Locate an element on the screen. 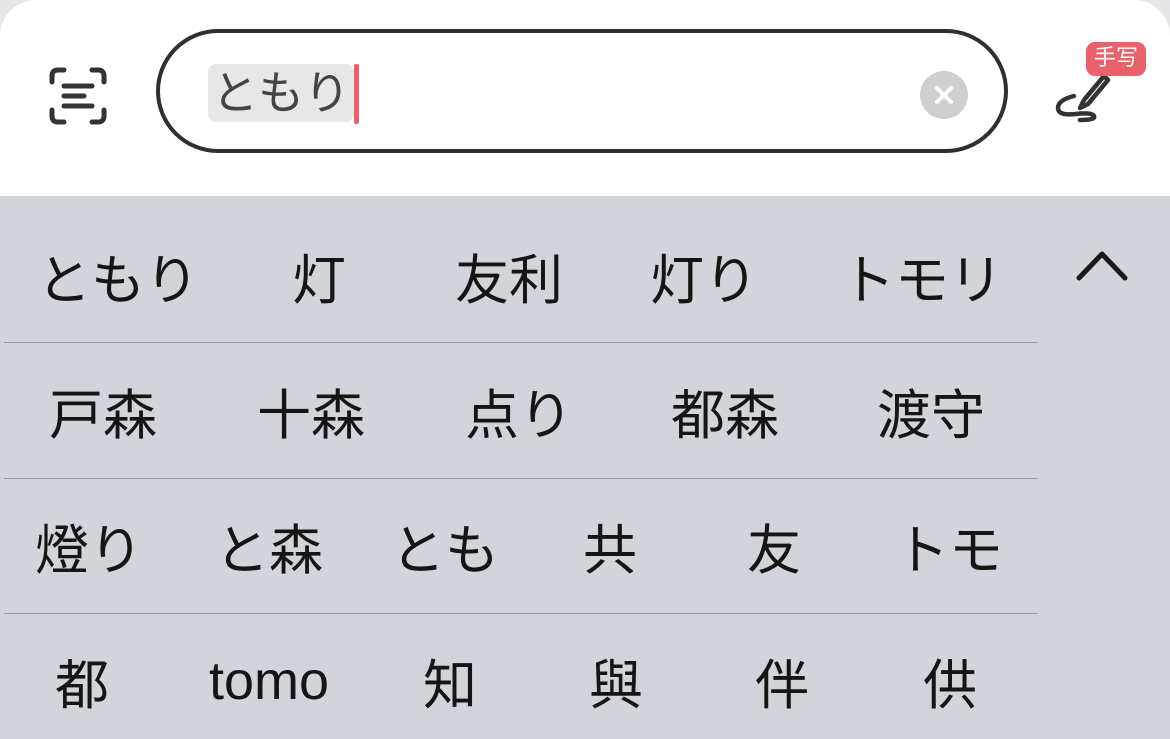 The image size is (1170, 739). collapse-candidates-button is located at coordinates (1102, 265).